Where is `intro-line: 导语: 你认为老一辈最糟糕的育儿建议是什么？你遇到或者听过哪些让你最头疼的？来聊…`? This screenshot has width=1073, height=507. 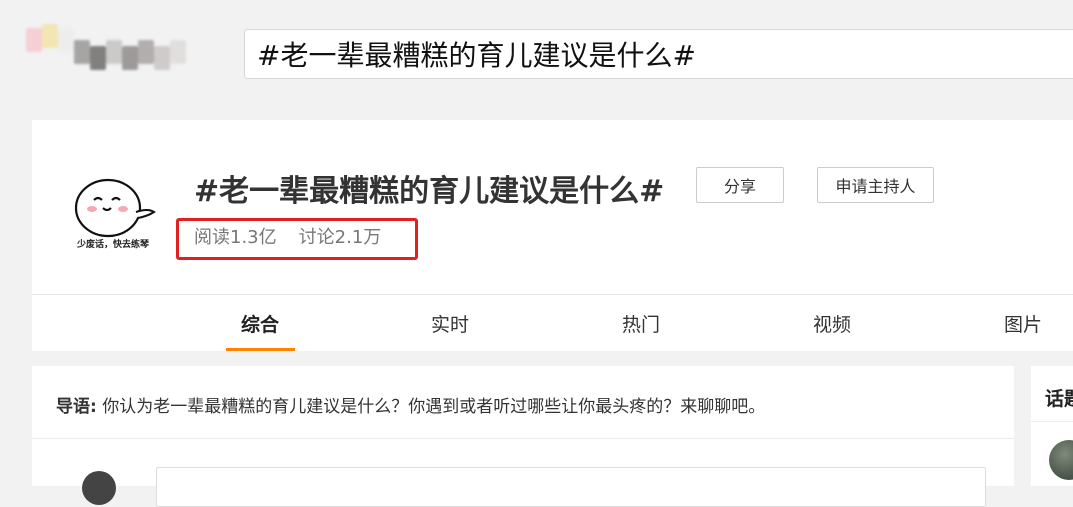
intro-line: 导语: 你认为老一辈最糟糕的育儿建议是什么？你遇到或者听过哪些让你最头疼的？来聊… is located at coordinates (410, 404).